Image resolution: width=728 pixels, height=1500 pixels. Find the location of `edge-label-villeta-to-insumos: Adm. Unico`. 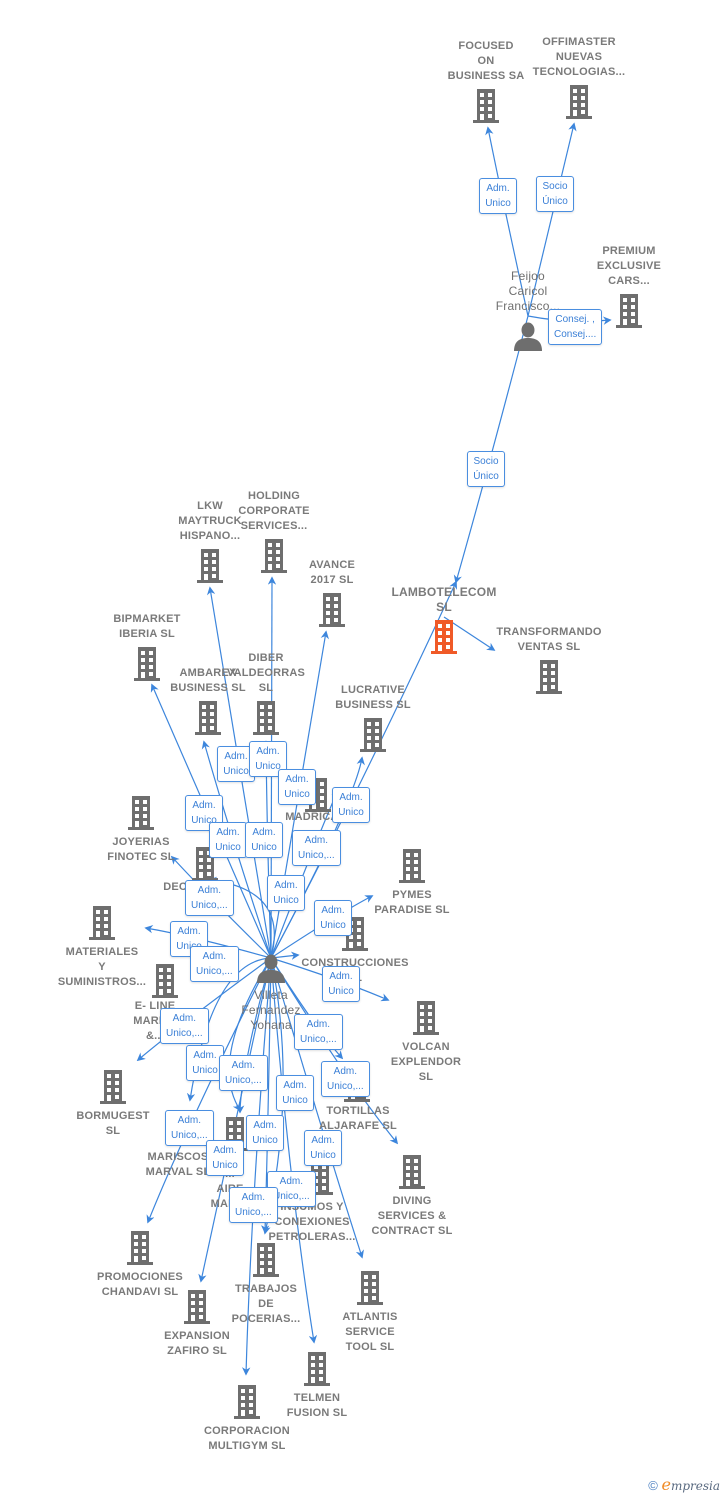

edge-label-villeta-to-insumos: Adm. Unico is located at coordinates (295, 1093).